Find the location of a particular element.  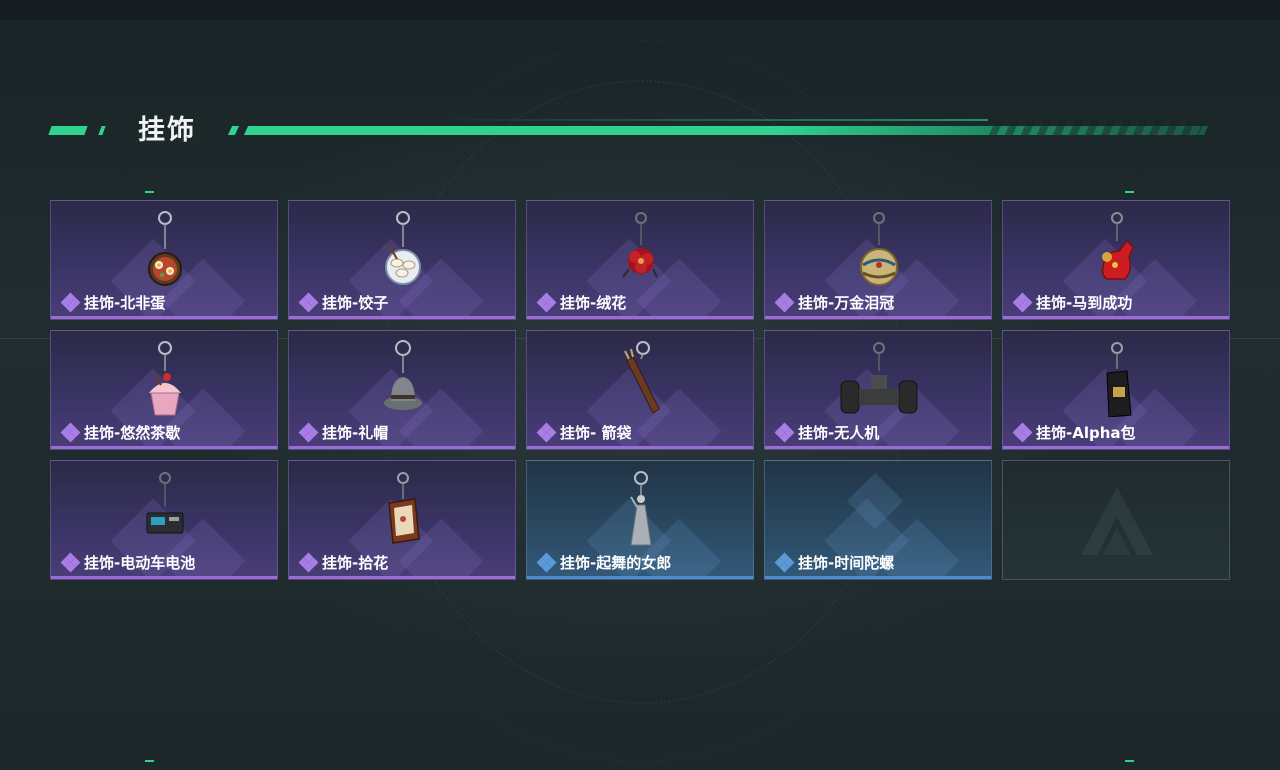

charm-label: 挂饰-拾花 is located at coordinates (343, 562).